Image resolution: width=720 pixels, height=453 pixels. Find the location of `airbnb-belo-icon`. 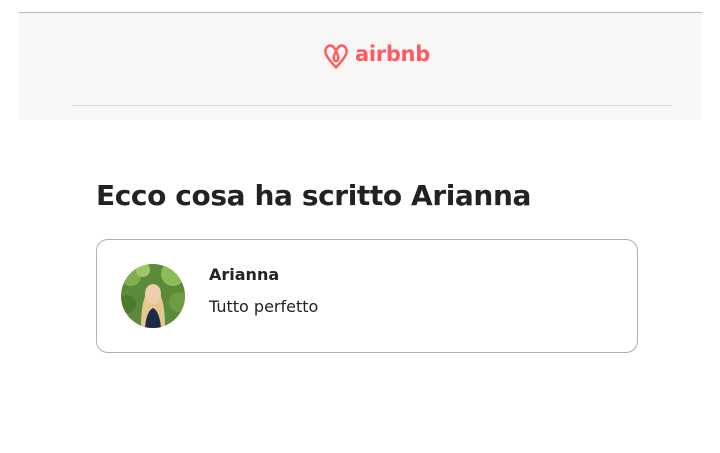

airbnb-belo-icon is located at coordinates (336, 55).